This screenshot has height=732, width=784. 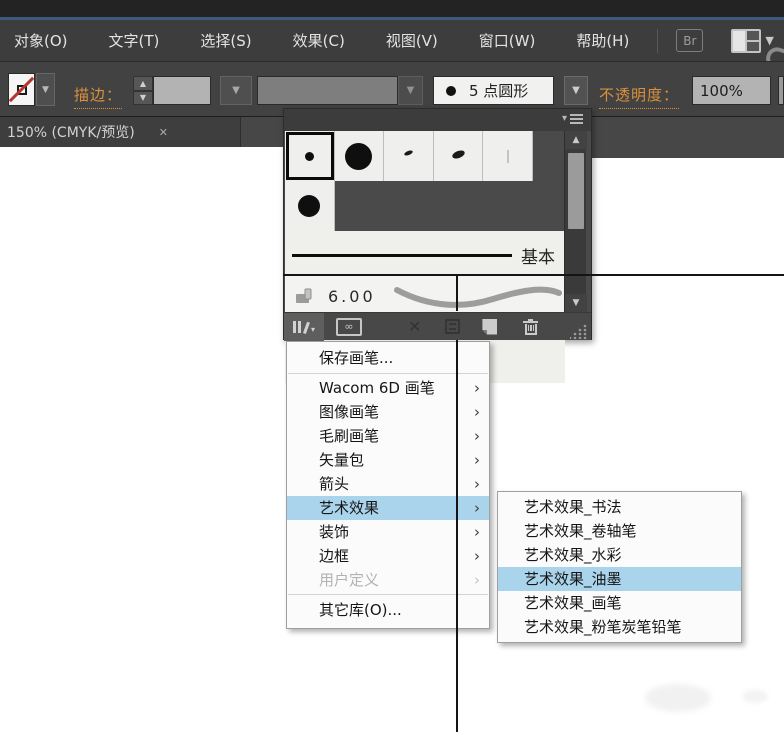 I want to click on brush-row-calligraphic: 6.00, so click(x=425, y=294).